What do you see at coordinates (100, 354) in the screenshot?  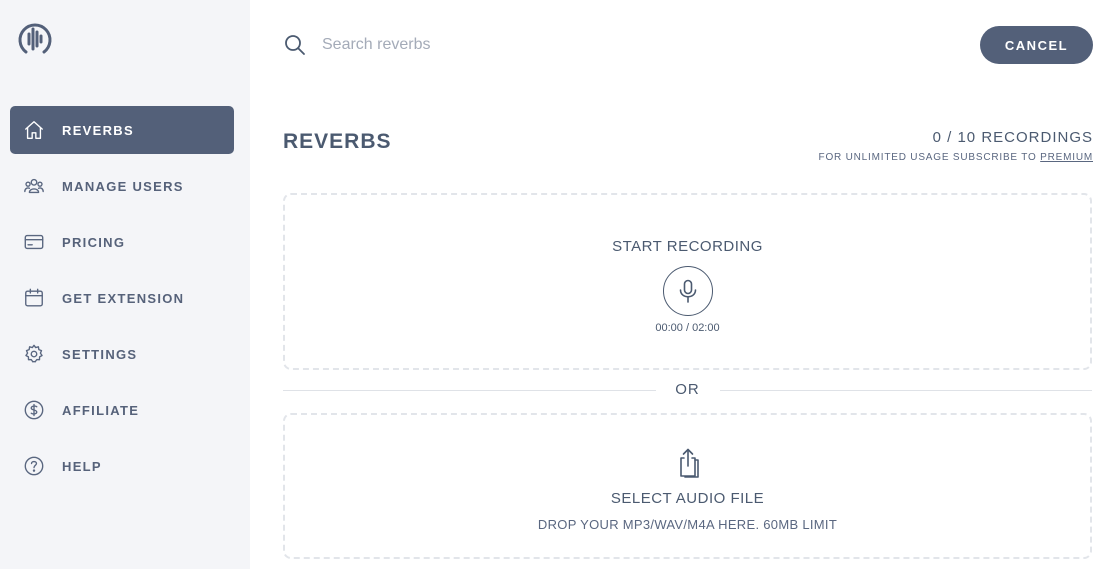 I see `sidebar-item-label: SETTINGS` at bounding box center [100, 354].